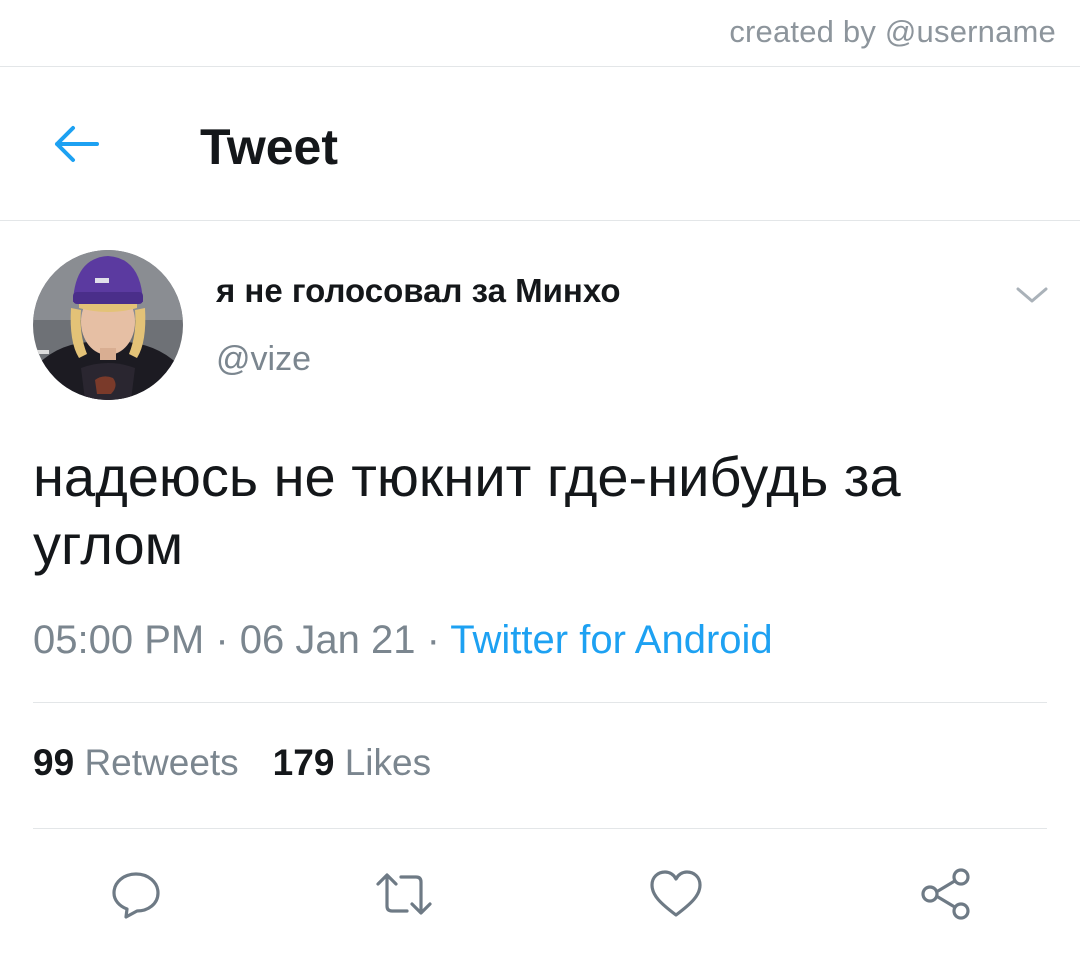 The image size is (1080, 976). I want to click on page-title: Tweet, so click(269, 147).